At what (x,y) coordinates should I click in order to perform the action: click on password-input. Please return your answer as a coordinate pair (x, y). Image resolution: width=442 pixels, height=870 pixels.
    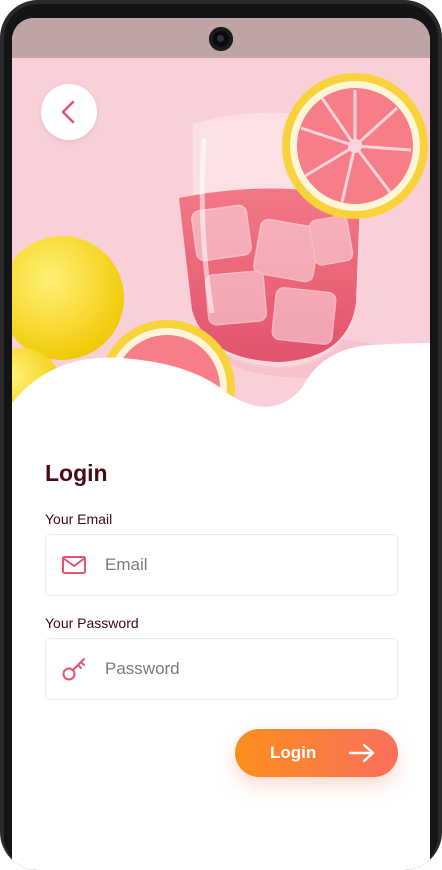
    Looking at the image, I should click on (240, 669).